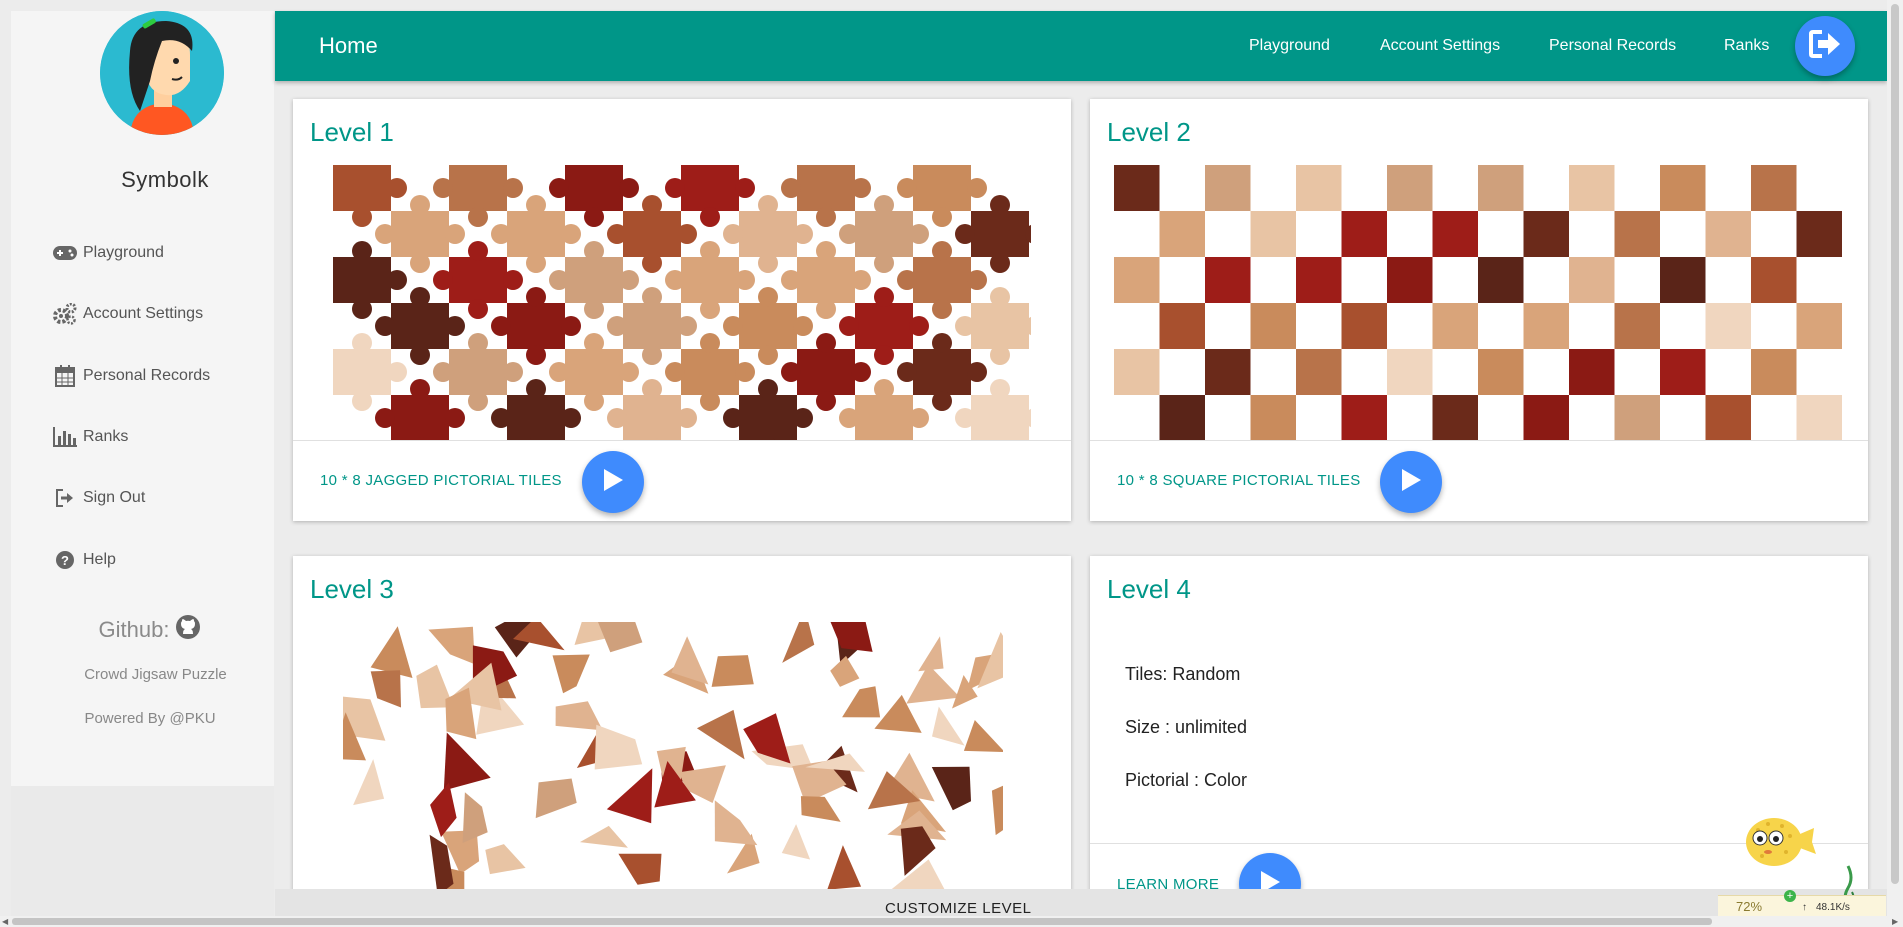 The width and height of the screenshot is (1903, 927). I want to click on horizontal-scrollbar: ◀ ▶, so click(951, 921).